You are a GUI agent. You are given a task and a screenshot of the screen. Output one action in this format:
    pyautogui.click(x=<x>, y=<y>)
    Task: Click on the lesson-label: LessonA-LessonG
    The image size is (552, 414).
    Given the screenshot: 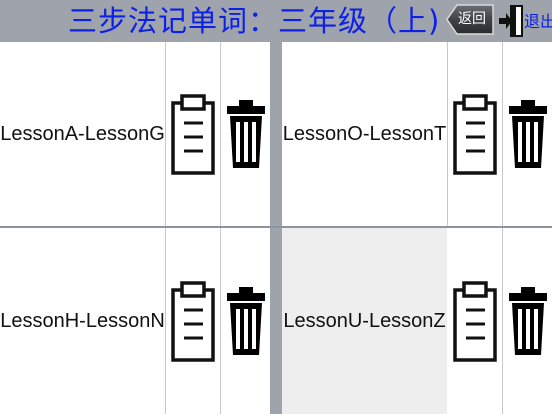 What is the action you would take?
    pyautogui.click(x=83, y=134)
    